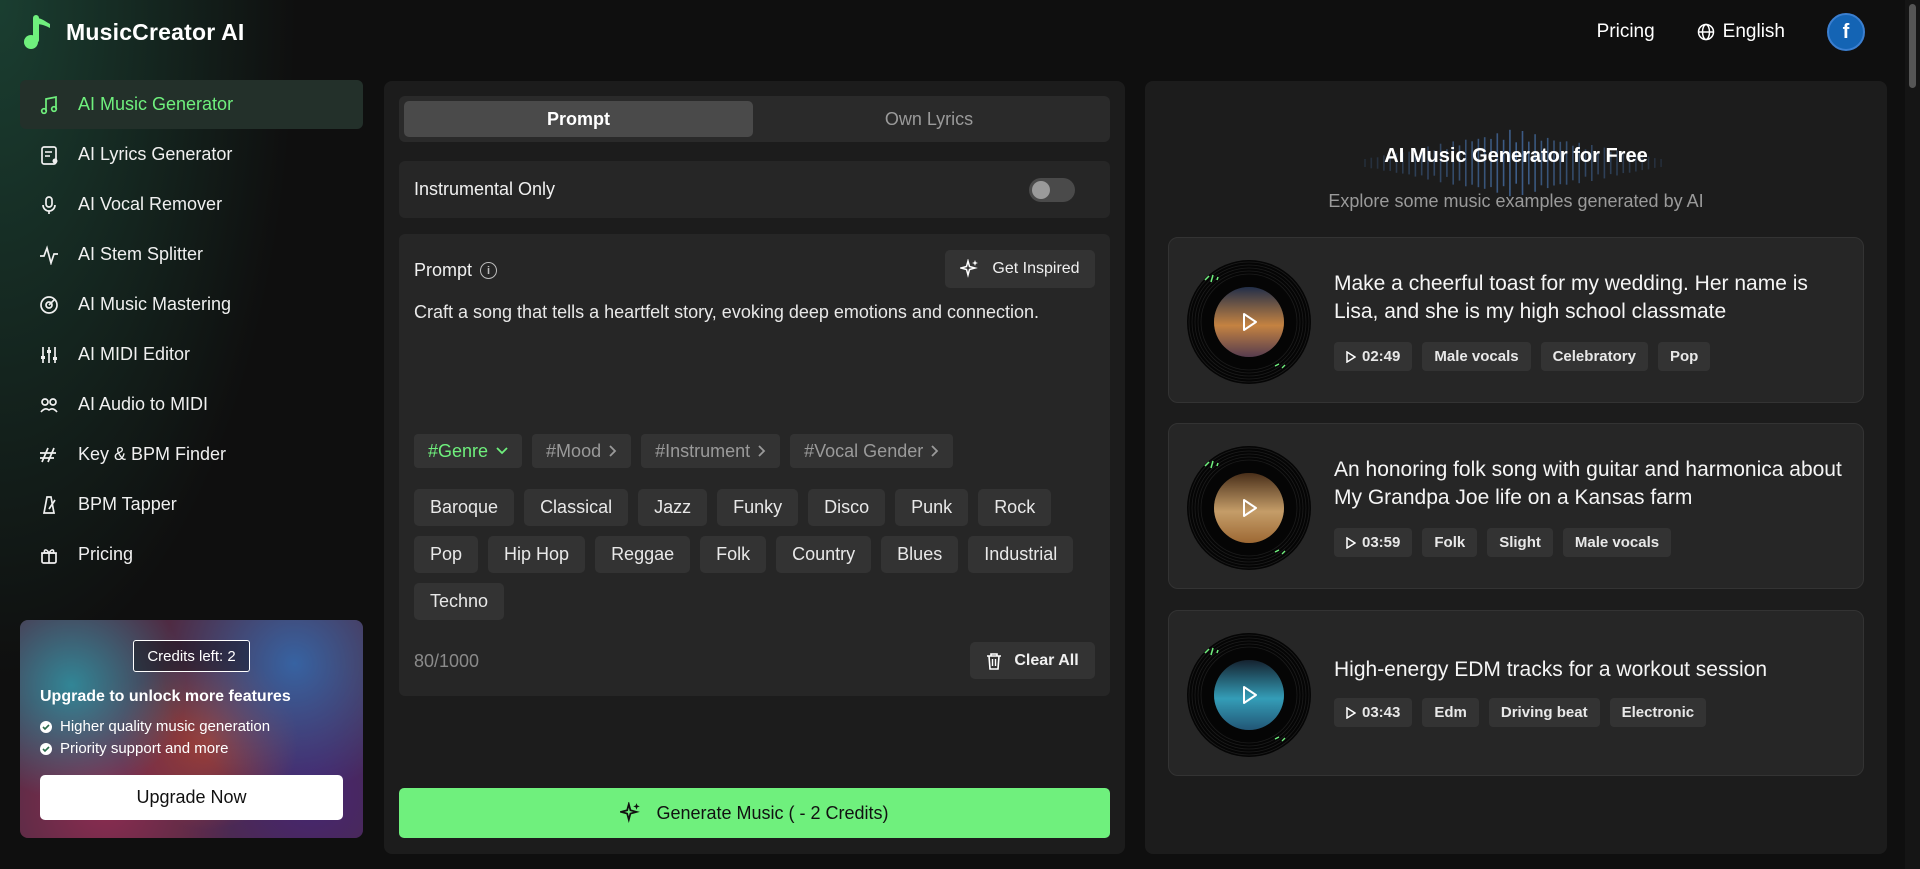 The image size is (1920, 869). I want to click on genre-chip: Baroque, so click(464, 507).